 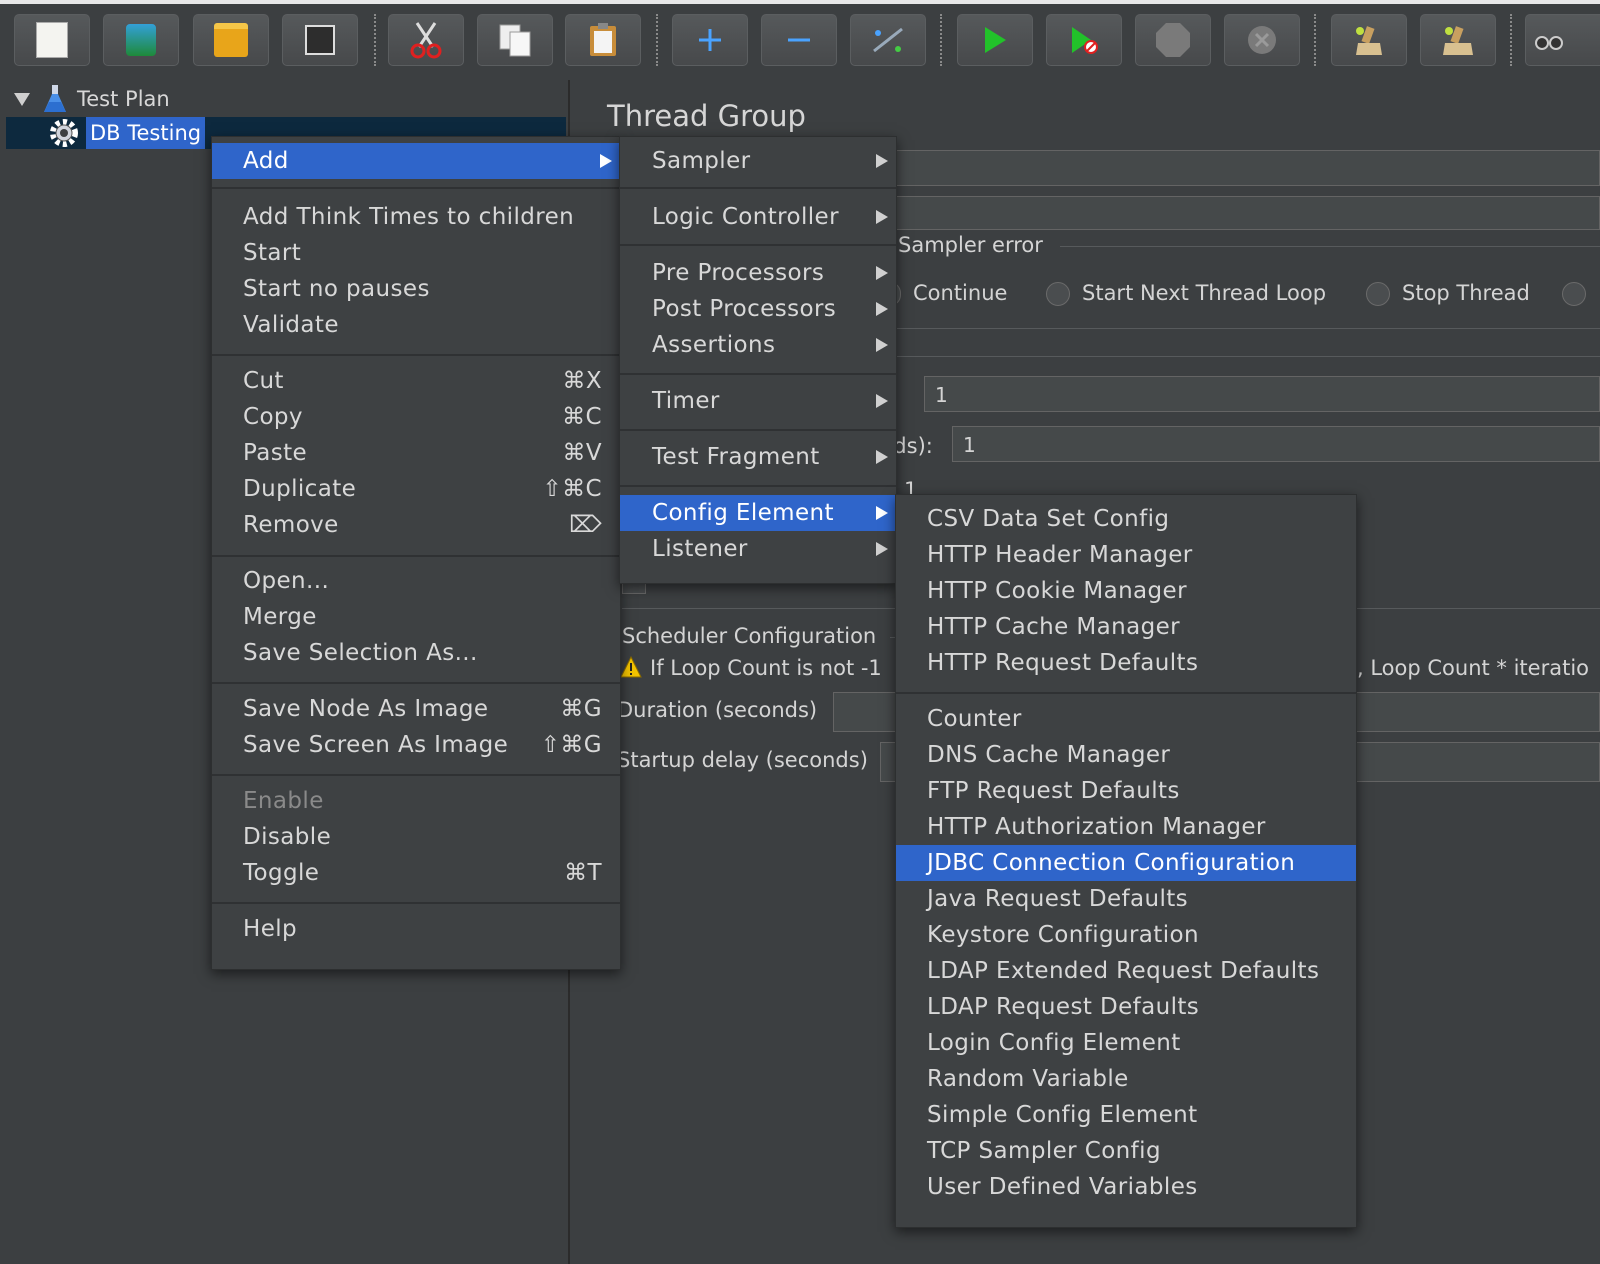 I want to click on comments-field, so click(x=1240, y=213).